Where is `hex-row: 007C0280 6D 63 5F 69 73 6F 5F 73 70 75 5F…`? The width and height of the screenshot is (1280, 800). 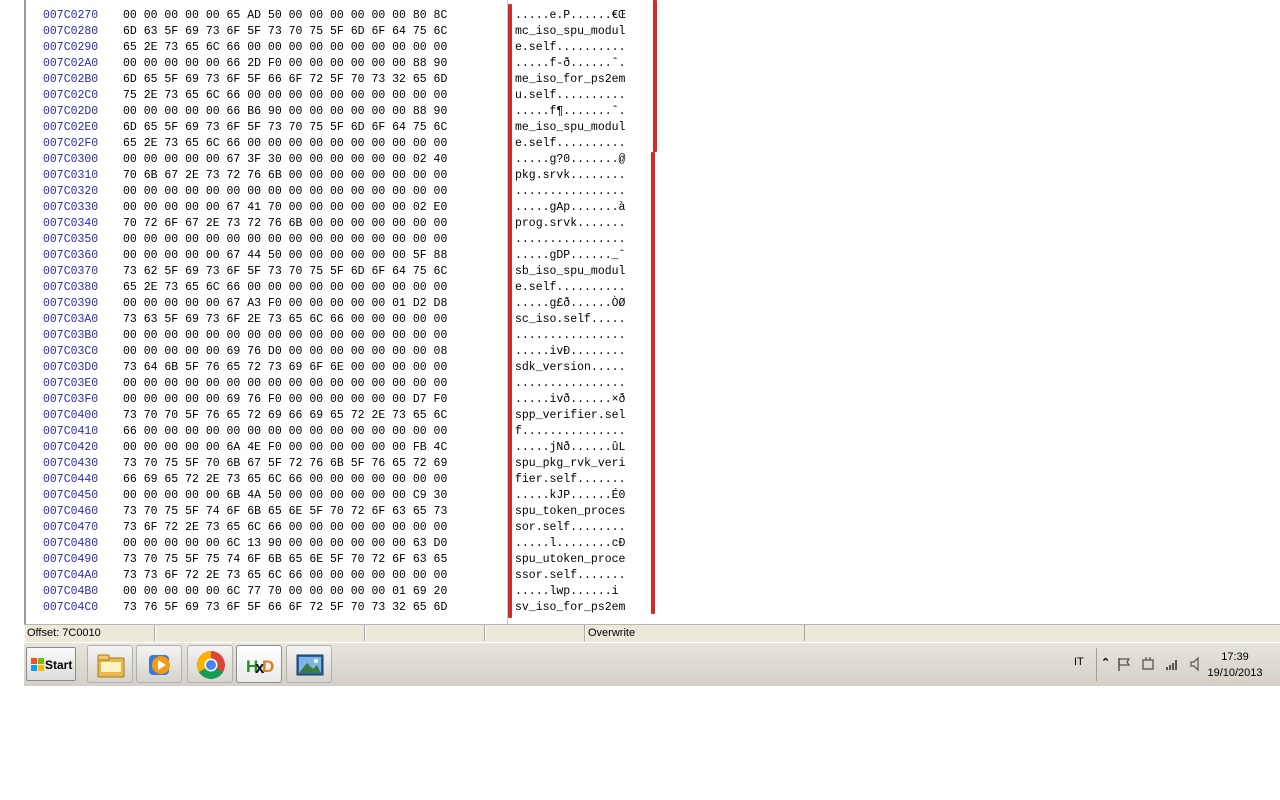
hex-row: 007C0280 6D 63 5F 69 73 6F 5F 73 70 75 5F… is located at coordinates (346, 32).